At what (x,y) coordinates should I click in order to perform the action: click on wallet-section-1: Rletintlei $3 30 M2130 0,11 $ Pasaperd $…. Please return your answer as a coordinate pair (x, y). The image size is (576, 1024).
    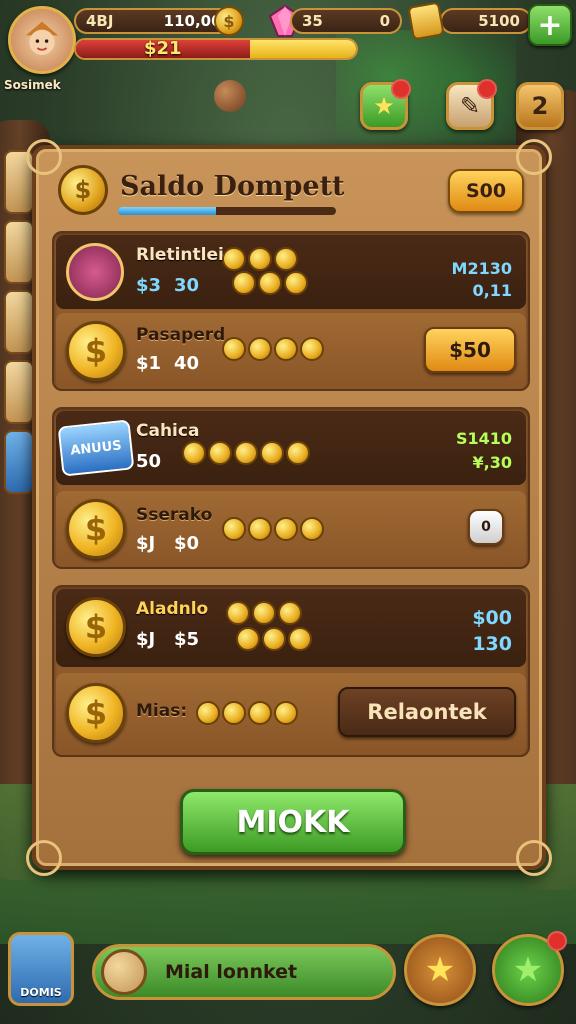
    Looking at the image, I should click on (291, 311).